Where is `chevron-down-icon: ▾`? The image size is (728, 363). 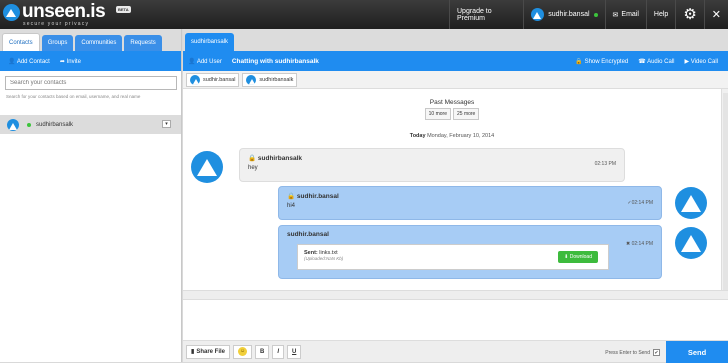
chevron-down-icon: ▾ is located at coordinates (166, 124).